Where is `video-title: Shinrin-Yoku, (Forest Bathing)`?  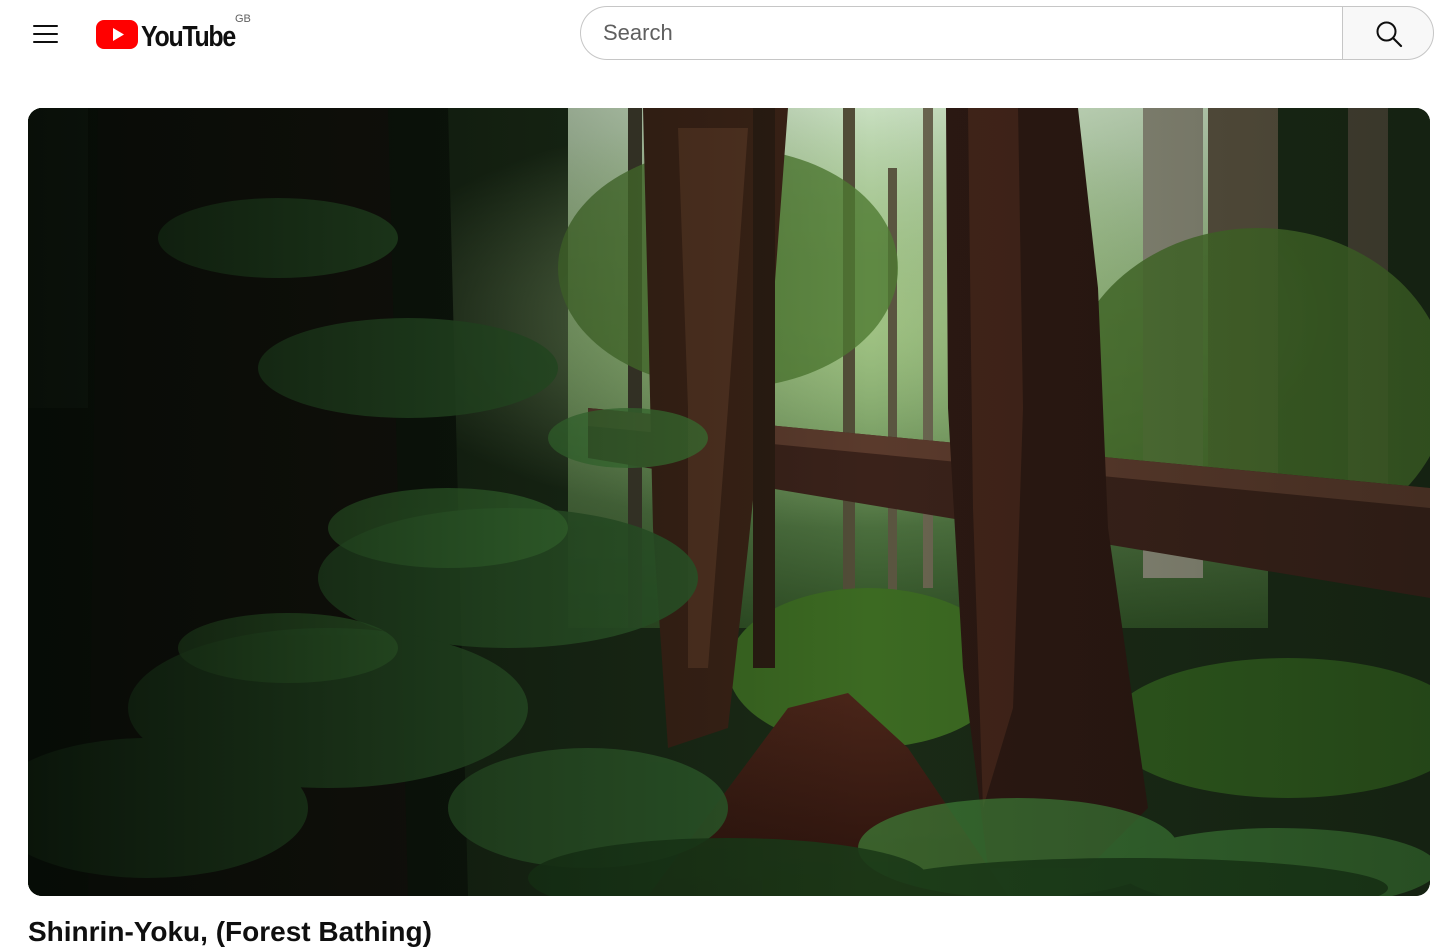 video-title: Shinrin-Yoku, (Forest Bathing) is located at coordinates (230, 931).